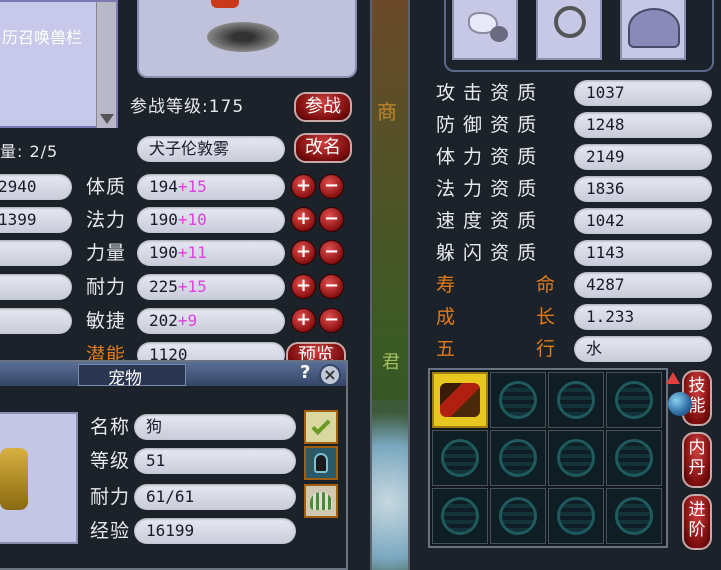 Image resolution: width=721 pixels, height=570 pixels. I want to click on help-icon: ?, so click(305, 372).